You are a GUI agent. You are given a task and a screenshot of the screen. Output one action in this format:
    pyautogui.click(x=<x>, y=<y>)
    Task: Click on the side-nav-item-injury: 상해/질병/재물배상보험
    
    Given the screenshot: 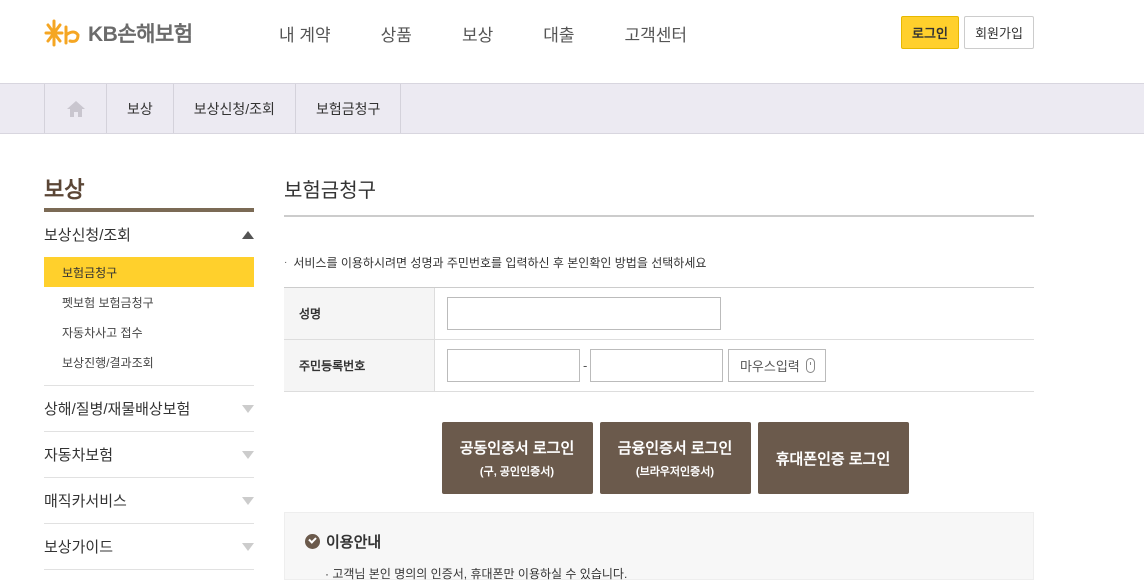 What is the action you would take?
    pyautogui.click(x=149, y=408)
    